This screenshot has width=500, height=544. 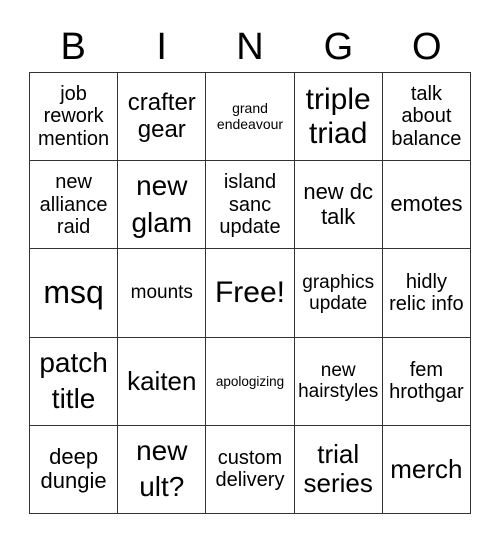 I want to click on header-letter-n: N, so click(x=250, y=47).